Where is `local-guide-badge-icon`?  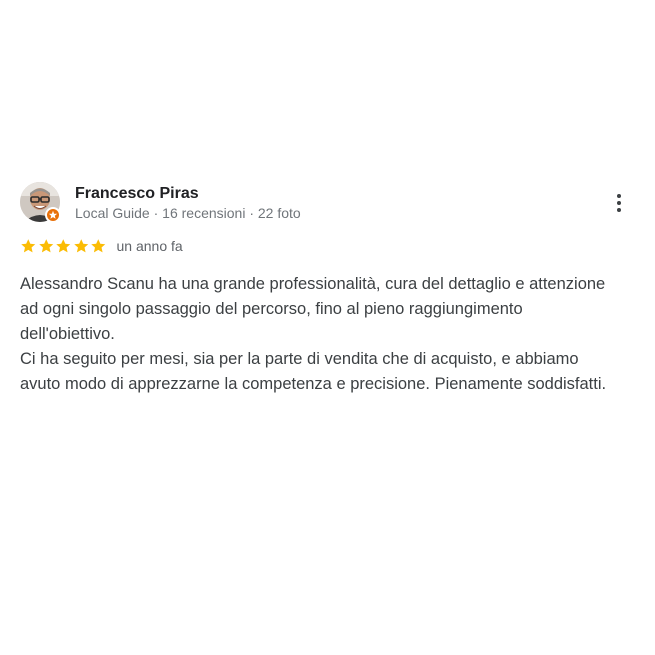 local-guide-badge-icon is located at coordinates (53, 215).